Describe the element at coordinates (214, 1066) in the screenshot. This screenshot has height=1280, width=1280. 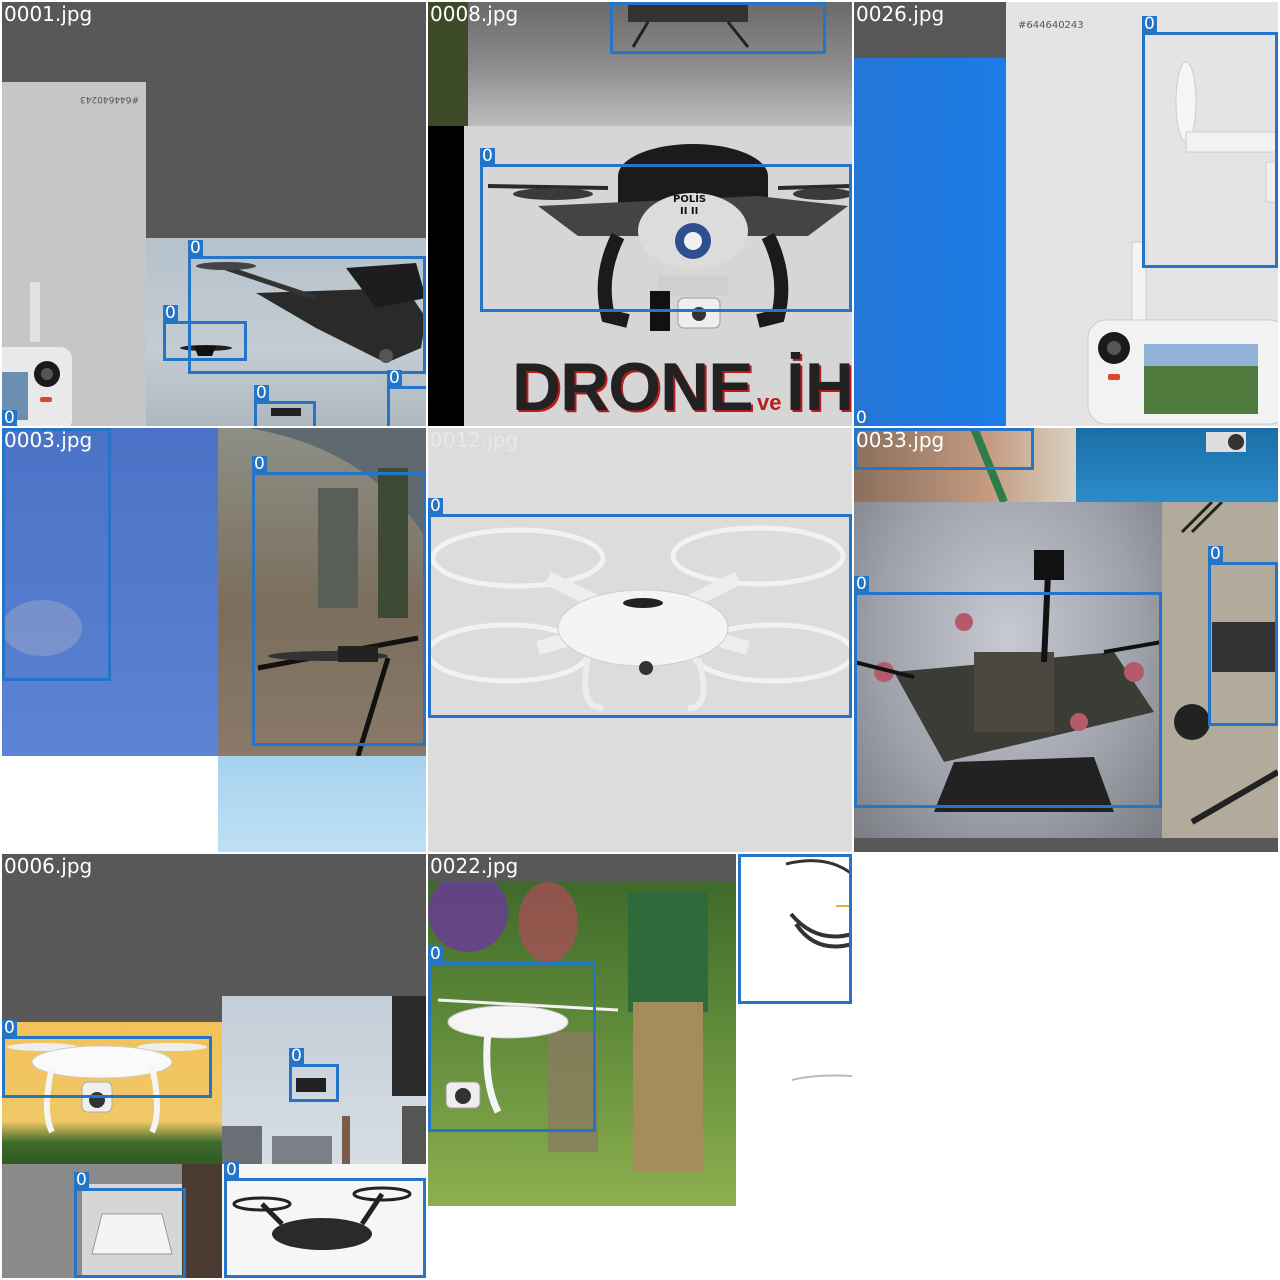
I see `tile-0006: 0006.jpg 0 0 0 0` at that location.